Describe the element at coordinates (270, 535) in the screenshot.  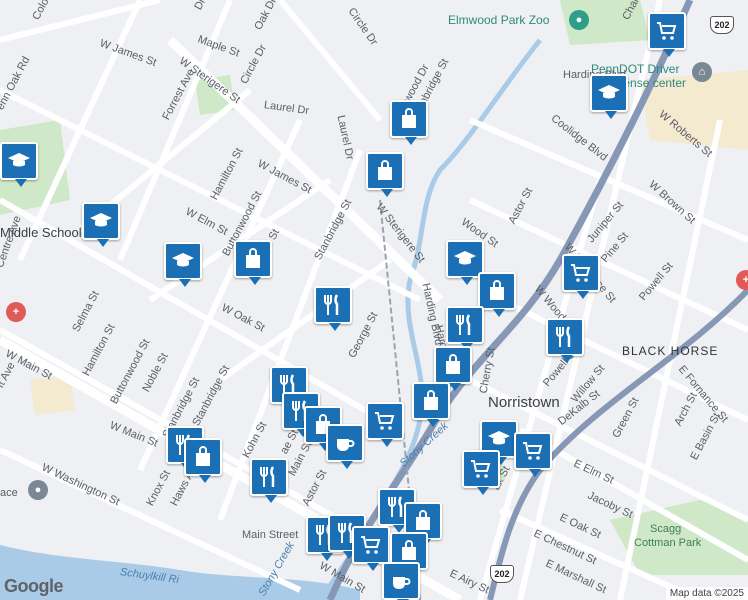
I see `street-label: Main Street` at that location.